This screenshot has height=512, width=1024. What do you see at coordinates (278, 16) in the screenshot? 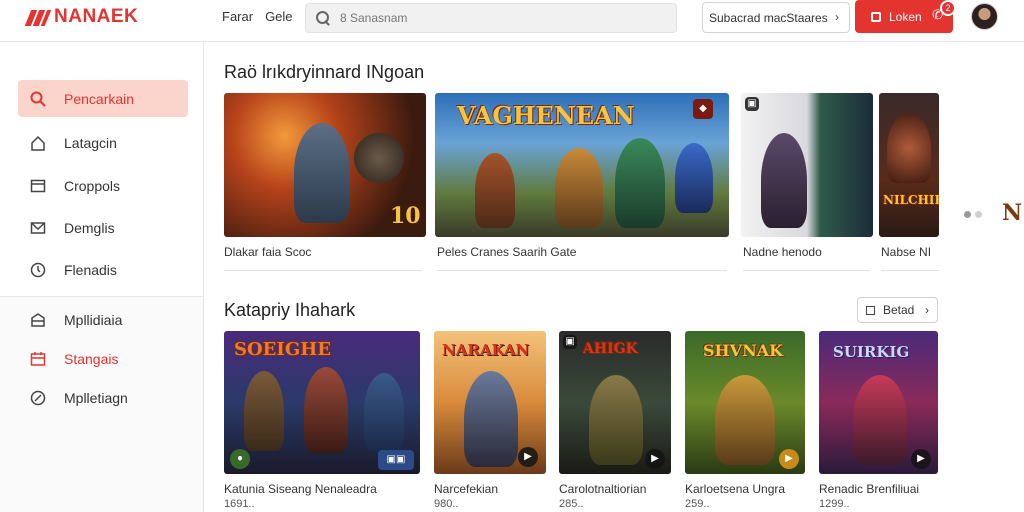
I see `header-link-2: Gele` at bounding box center [278, 16].